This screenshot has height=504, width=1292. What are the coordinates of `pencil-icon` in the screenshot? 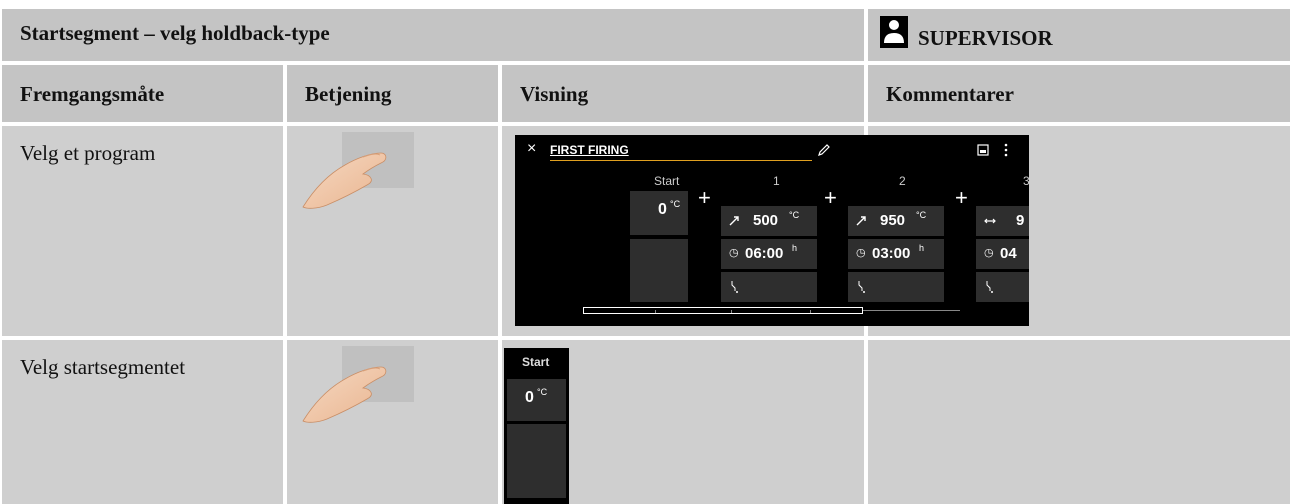 It's located at (824, 150).